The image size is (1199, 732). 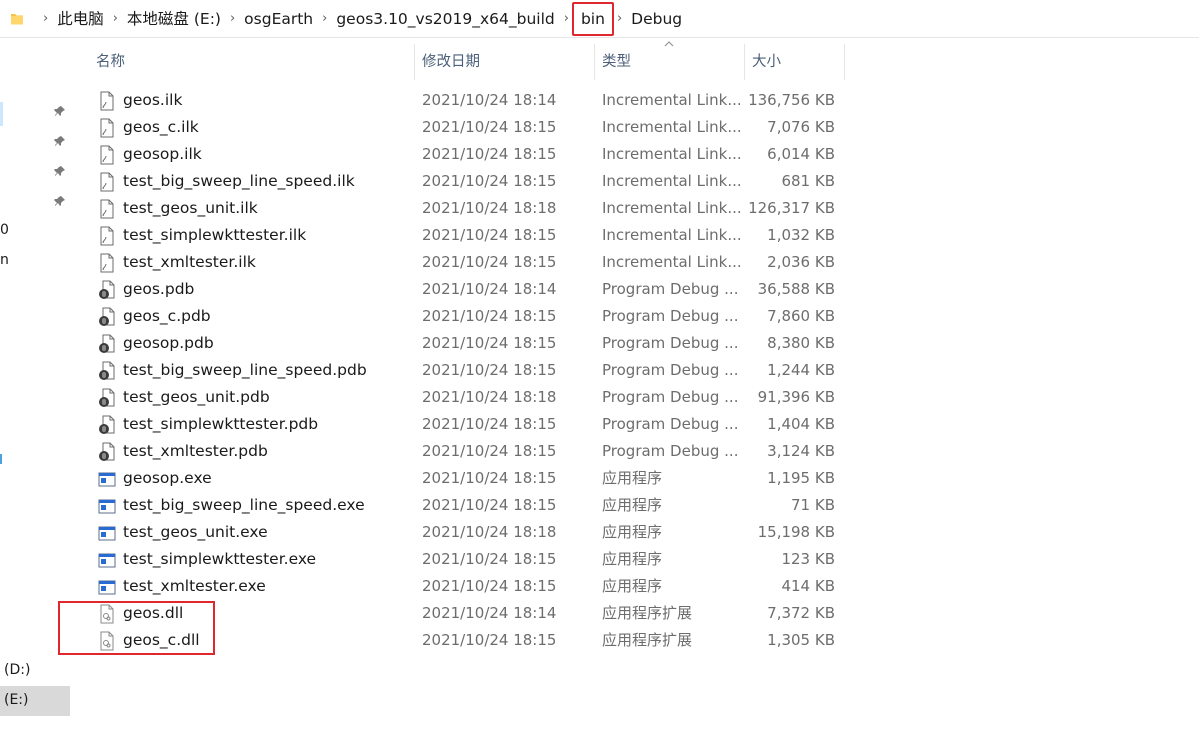 I want to click on file-row: geos_c.dll 2021/10/24 18:15 应用程序扩展 1,305 KB, so click(x=470, y=640).